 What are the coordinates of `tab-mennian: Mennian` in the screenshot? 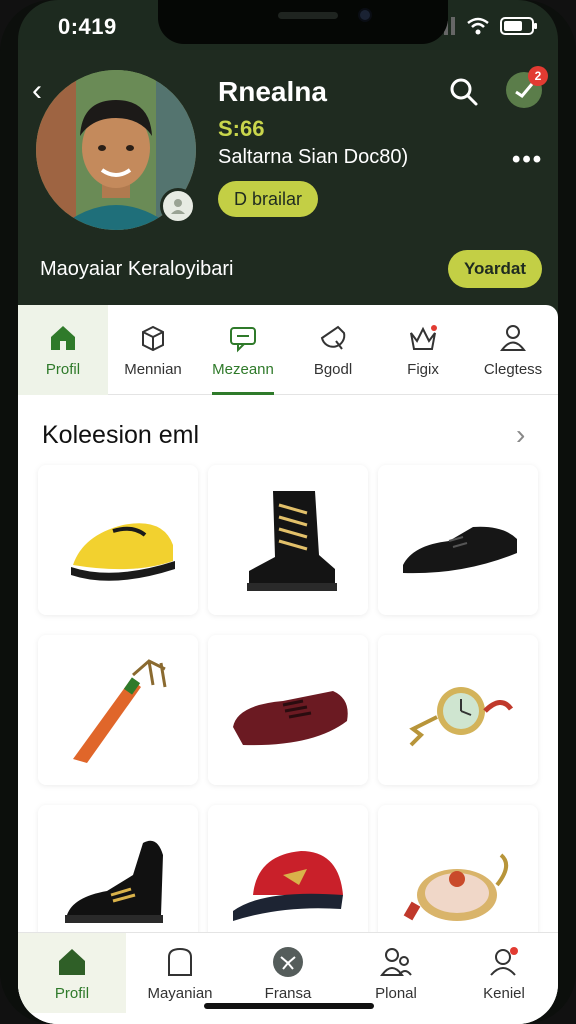 It's located at (153, 350).